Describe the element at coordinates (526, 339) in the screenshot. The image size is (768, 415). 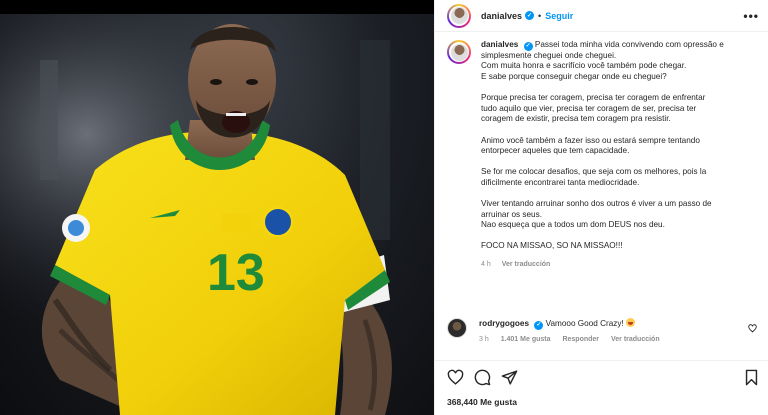
I see `comment-likes: 1.401 Me gusta` at that location.